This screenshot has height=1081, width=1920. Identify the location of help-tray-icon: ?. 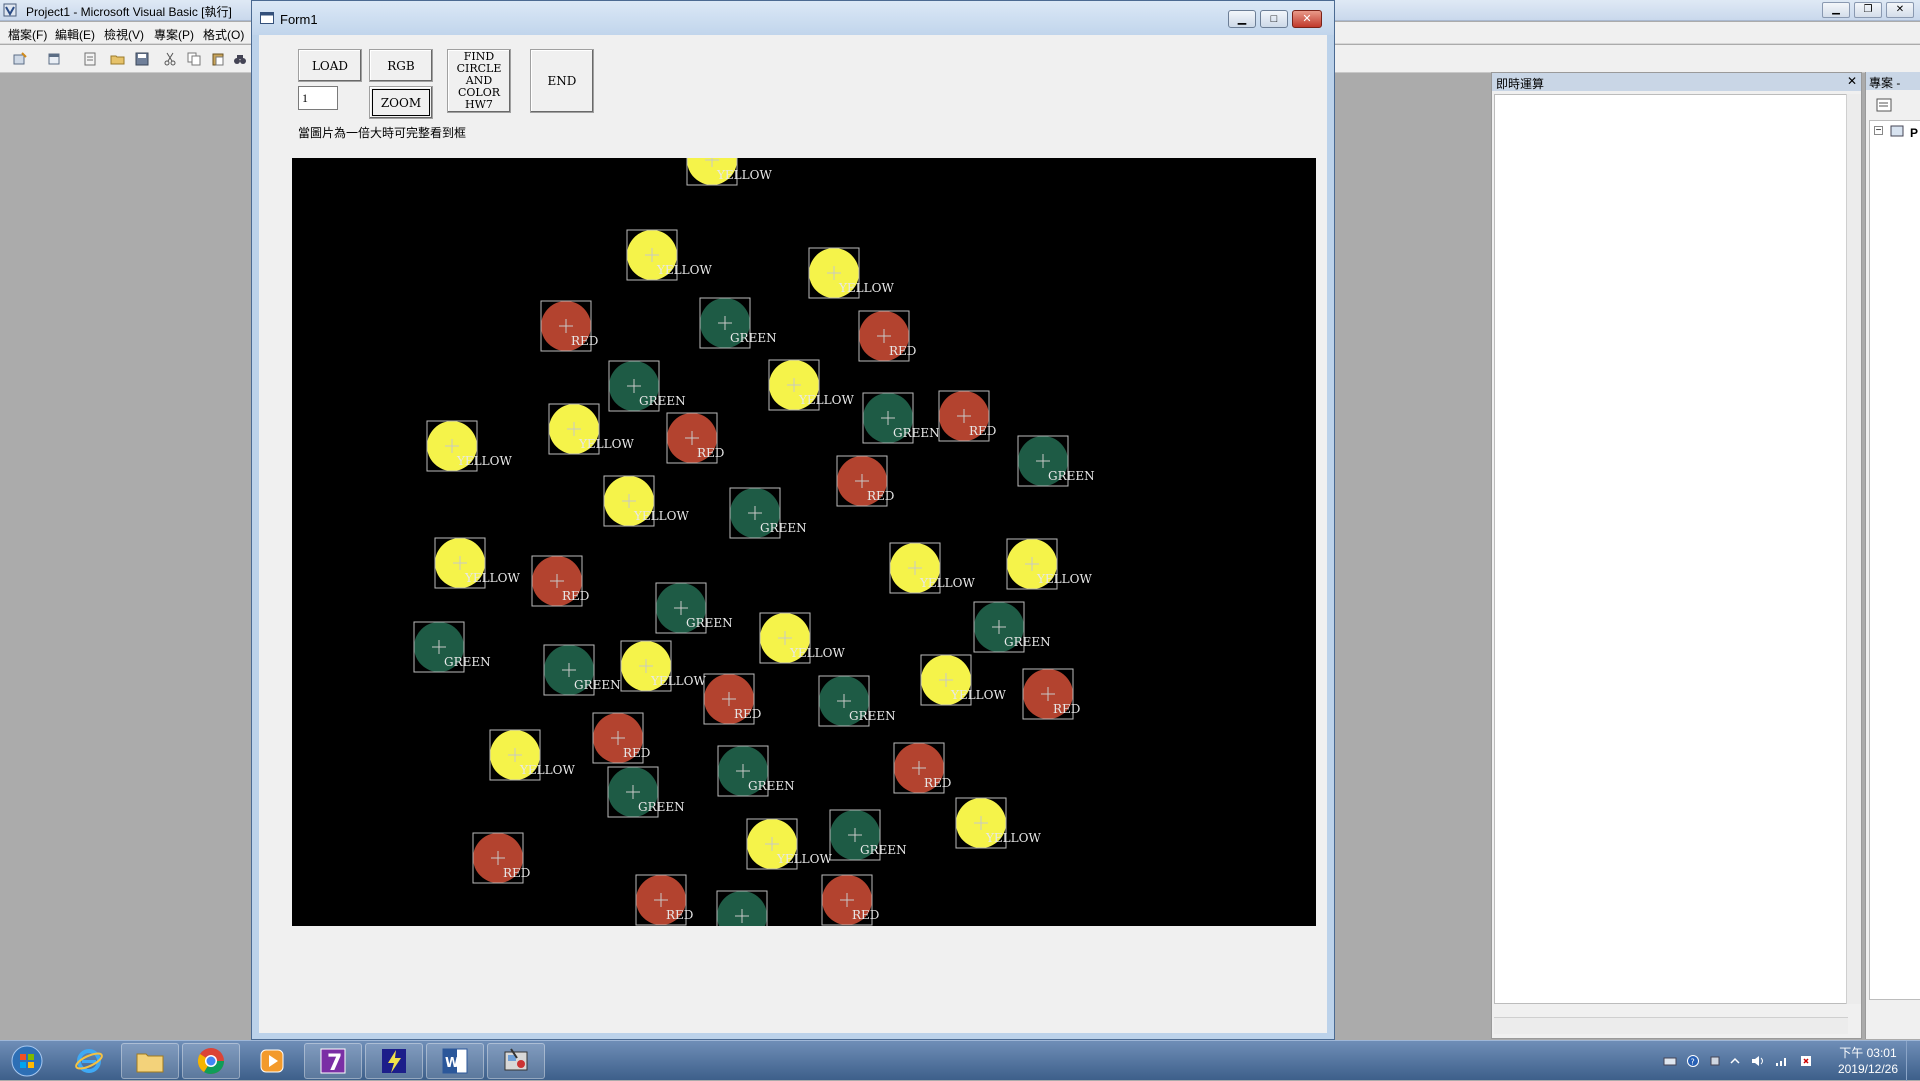
(1693, 1061).